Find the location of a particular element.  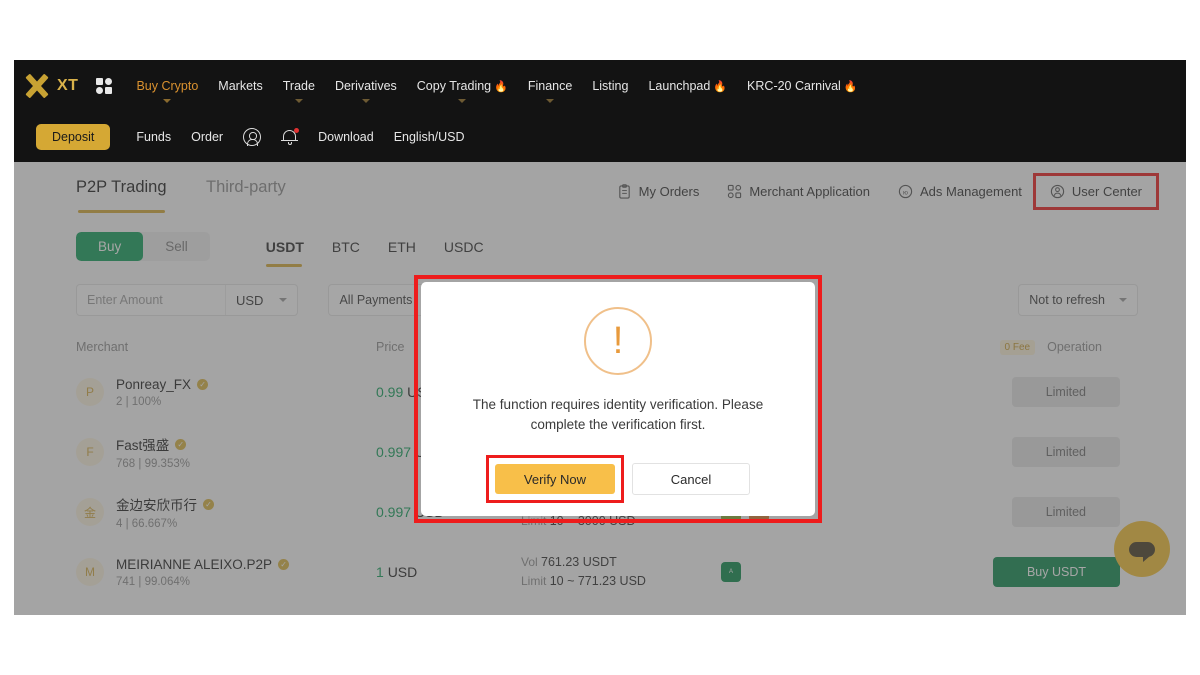

nav-copy-trading: Copy Trading 🔥 is located at coordinates (462, 91).